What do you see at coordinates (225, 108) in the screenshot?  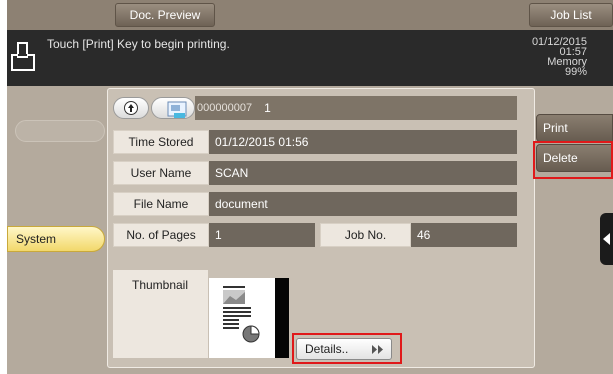 I see `document-number: 000000007` at bounding box center [225, 108].